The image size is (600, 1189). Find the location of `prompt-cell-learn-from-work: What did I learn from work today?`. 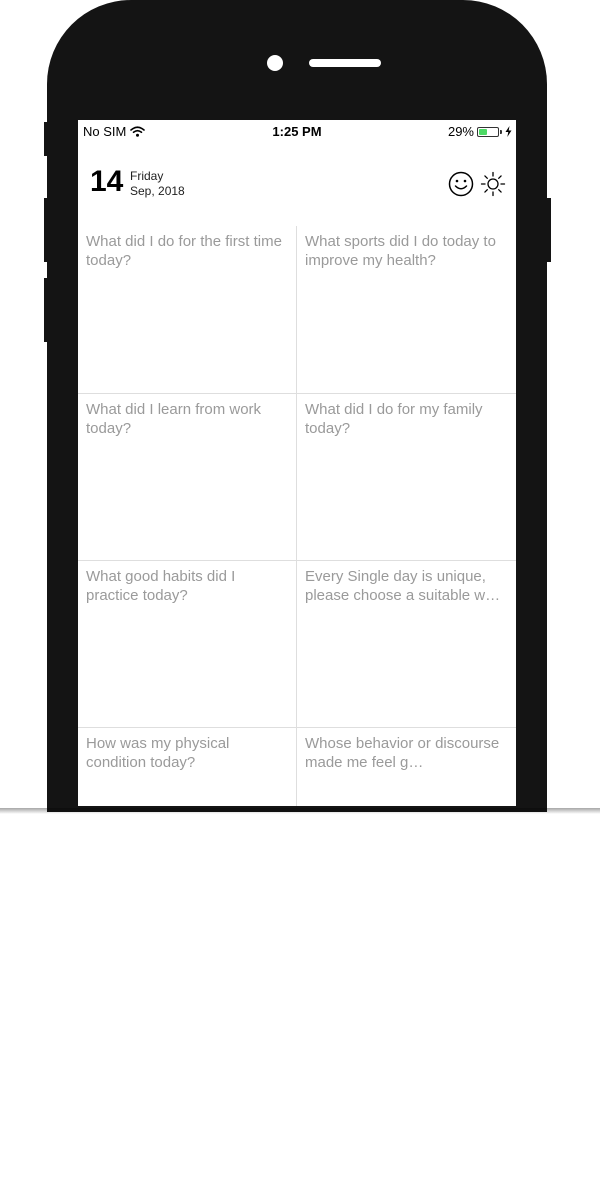

prompt-cell-learn-from-work: What did I learn from work today? is located at coordinates (187, 476).